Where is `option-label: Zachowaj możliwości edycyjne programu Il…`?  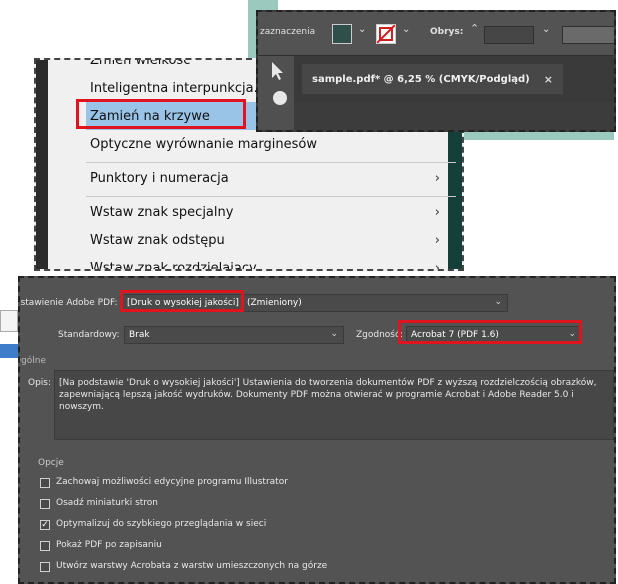
option-label: Zachowaj możliwości edycyjne programu Il… is located at coordinates (172, 482).